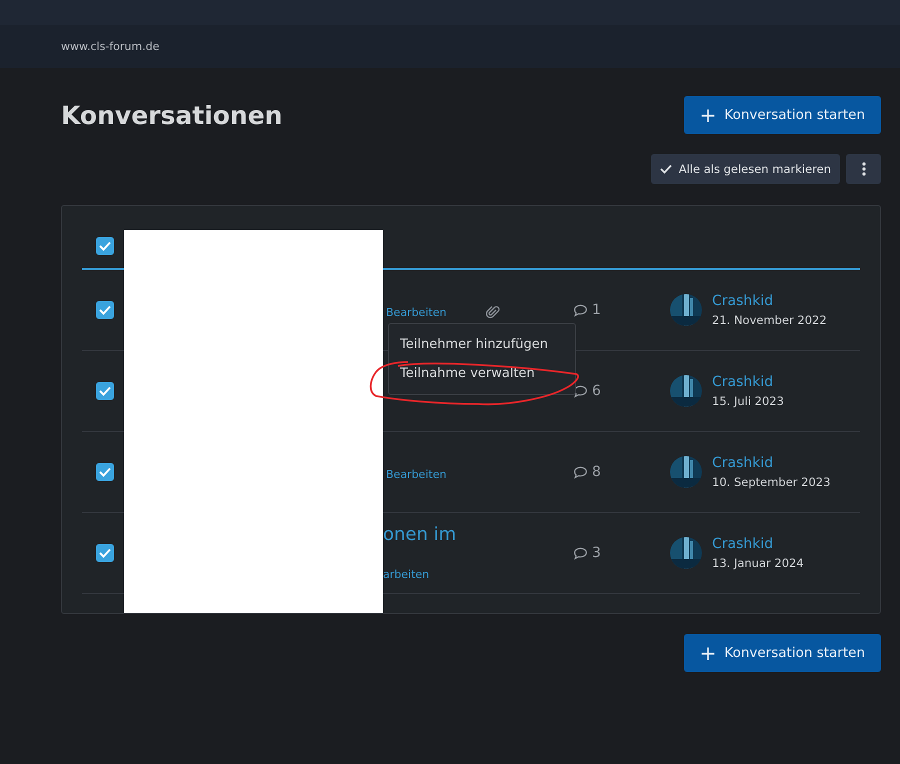  I want to click on more-options-button, so click(863, 169).